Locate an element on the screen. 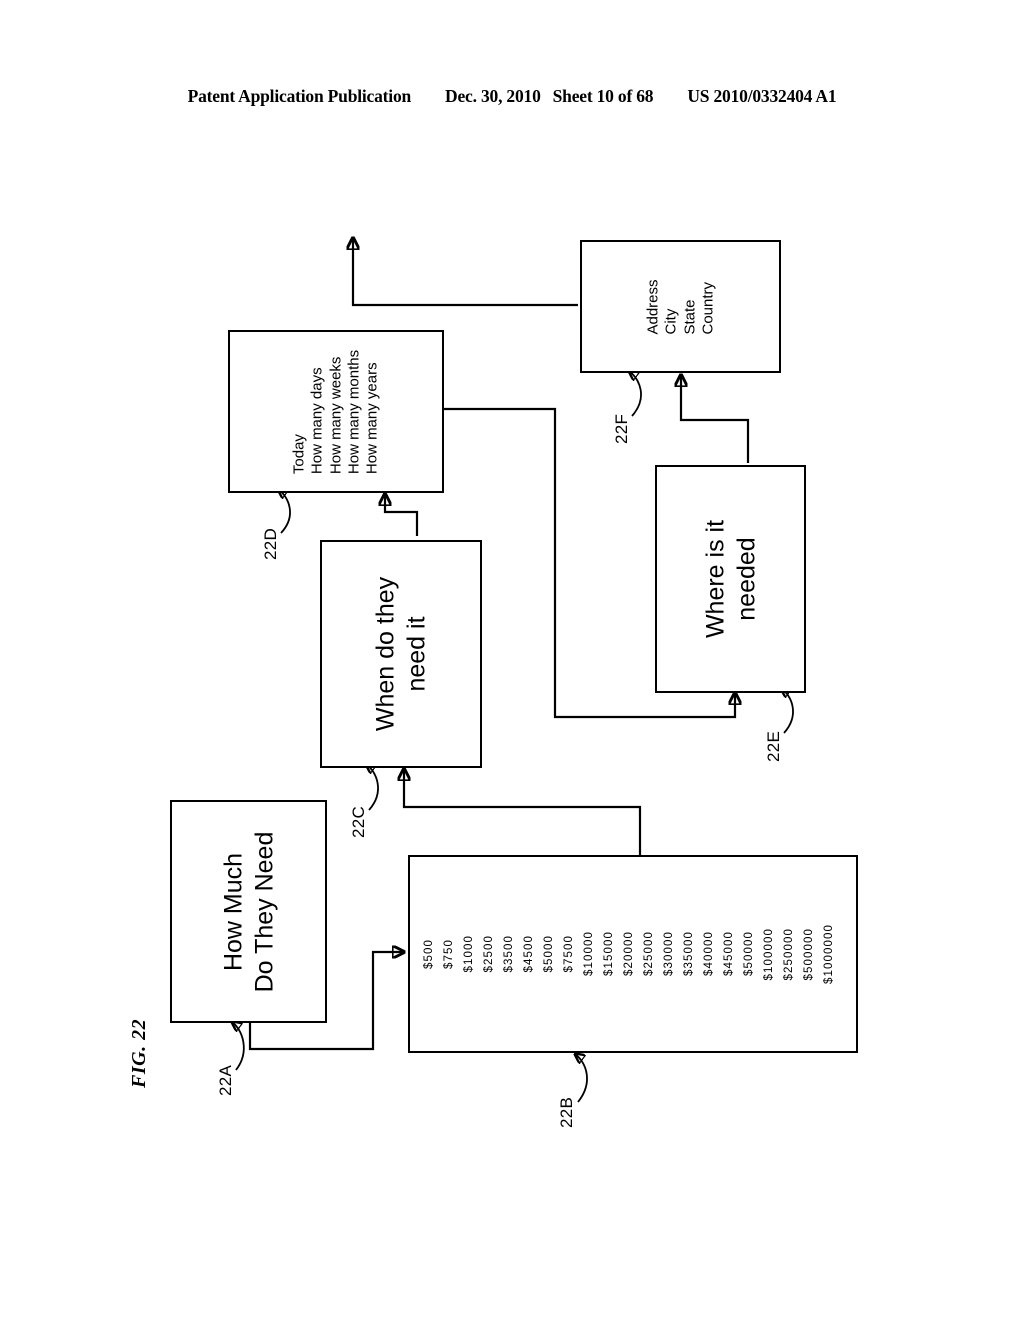 The image size is (1024, 1320). node-22e-text: Where is it needed is located at coordinates (730, 579).